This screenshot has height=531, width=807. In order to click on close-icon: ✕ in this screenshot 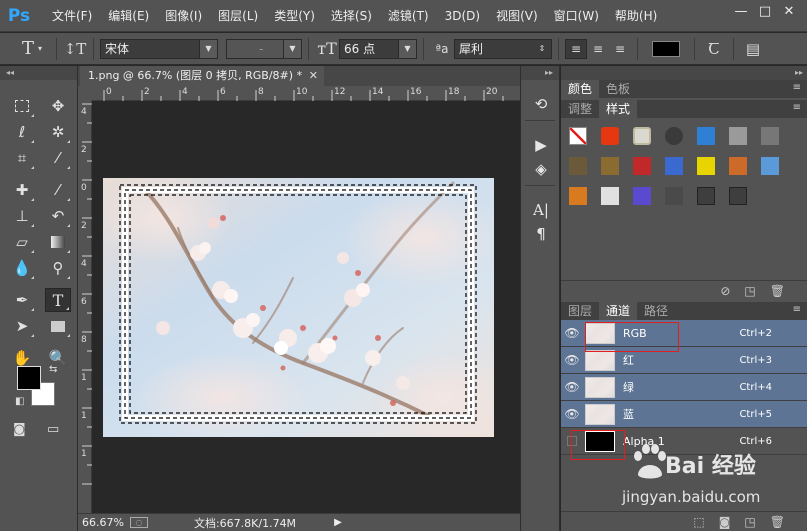, I will do `click(313, 76)`.